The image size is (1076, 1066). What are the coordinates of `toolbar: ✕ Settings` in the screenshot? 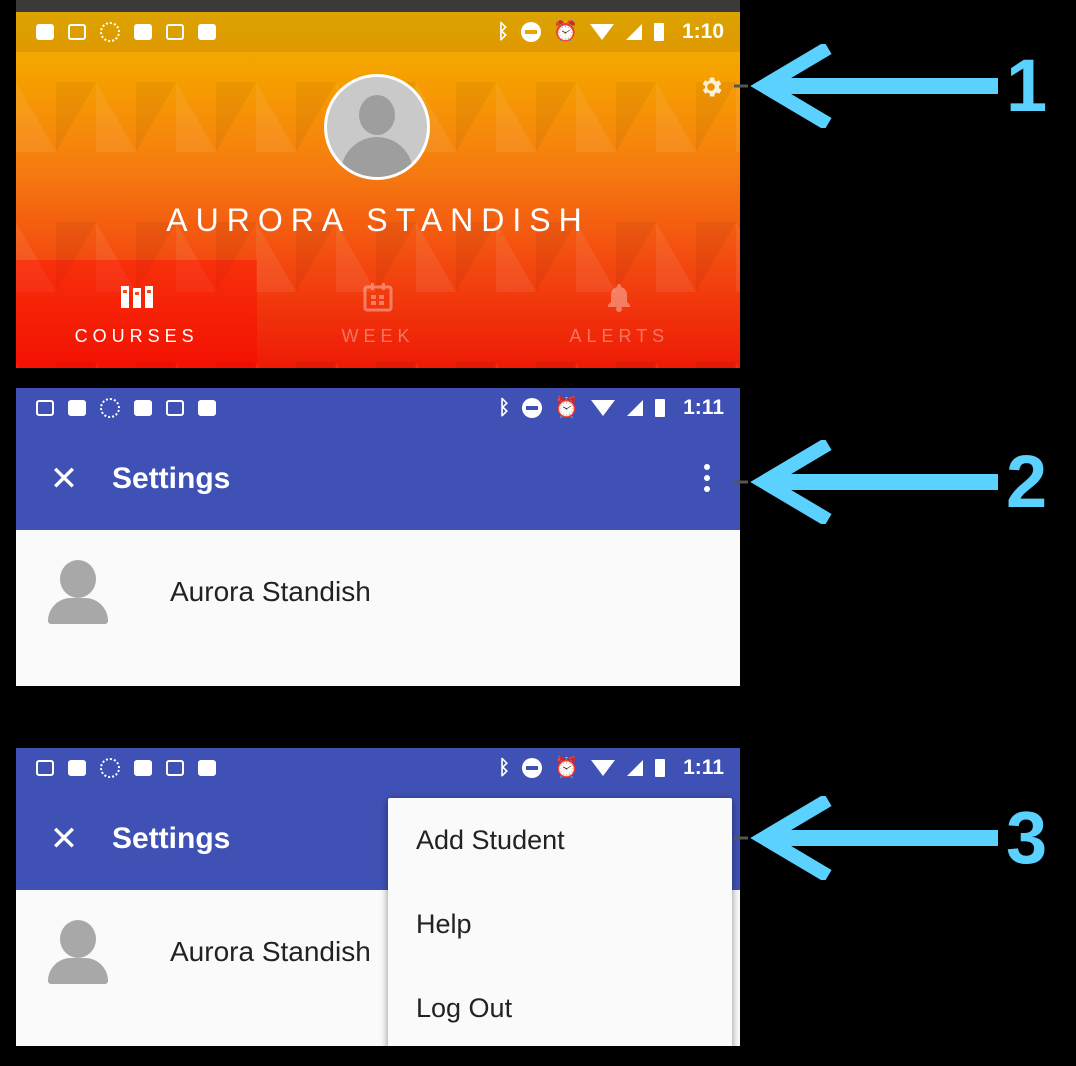 It's located at (378, 479).